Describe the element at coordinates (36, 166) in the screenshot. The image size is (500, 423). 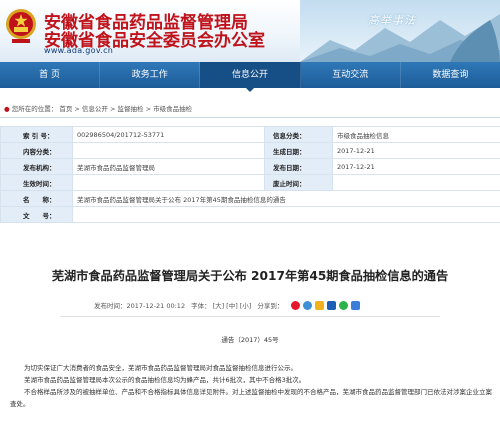
I see `issuer-label: 发布机构：` at that location.